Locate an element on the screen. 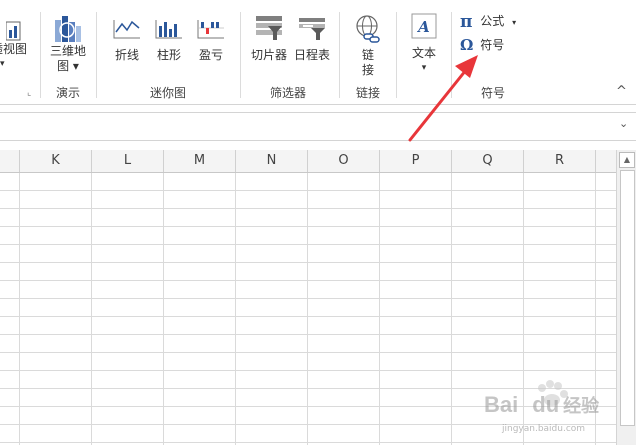 This screenshot has width=636, height=445. column-header-m: M is located at coordinates (200, 161).